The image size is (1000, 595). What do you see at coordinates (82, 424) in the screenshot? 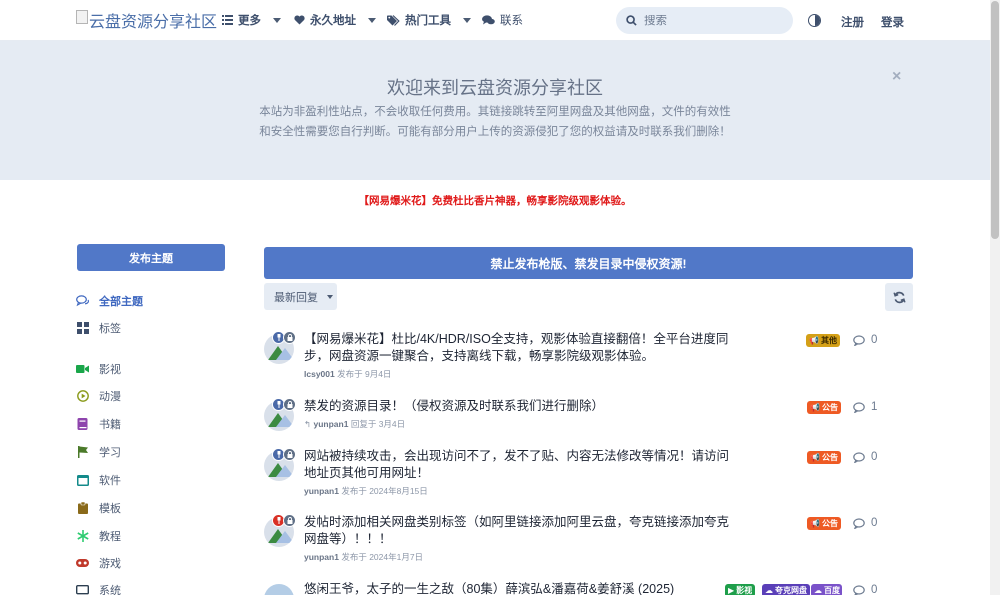
I see `book-icon` at bounding box center [82, 424].